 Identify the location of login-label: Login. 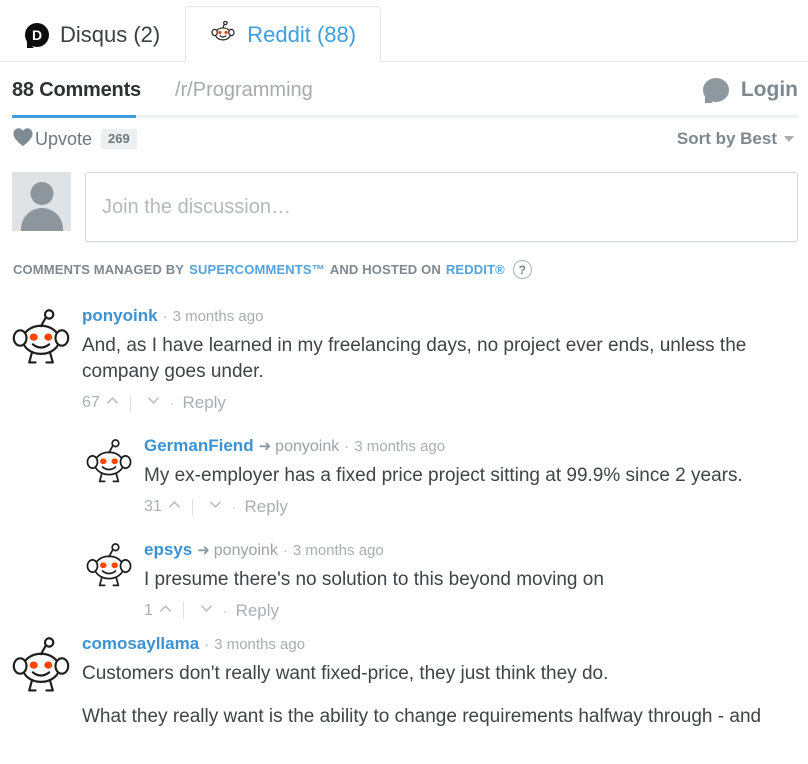
(769, 89).